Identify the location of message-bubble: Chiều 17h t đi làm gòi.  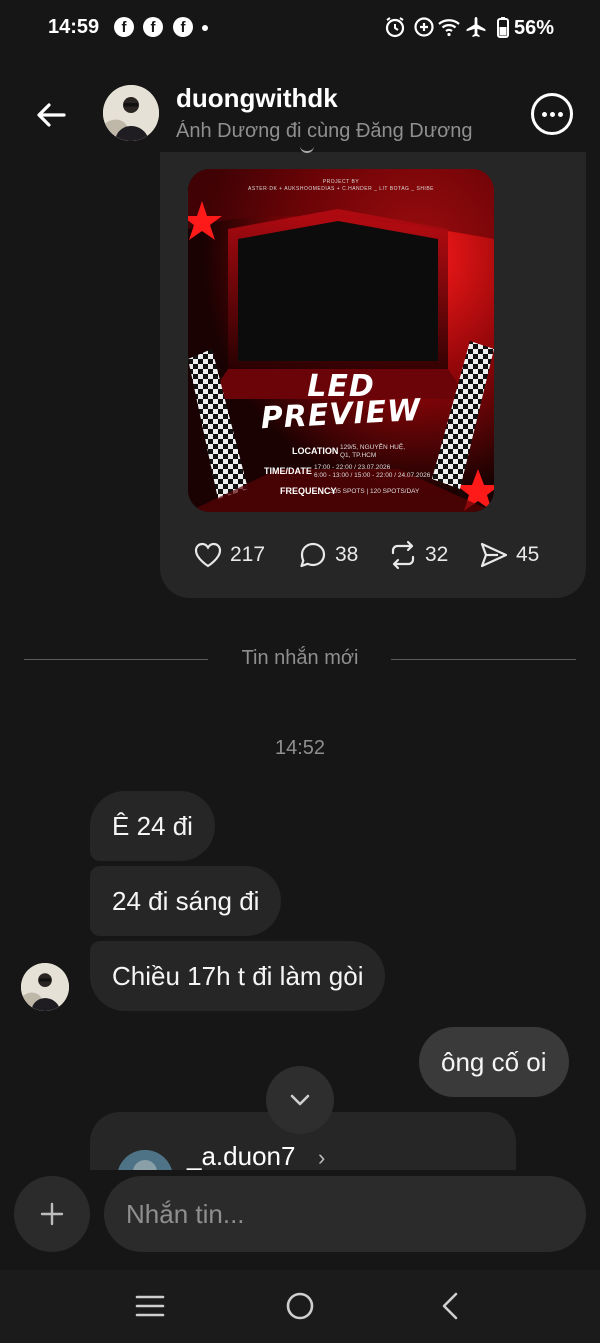
(238, 976).